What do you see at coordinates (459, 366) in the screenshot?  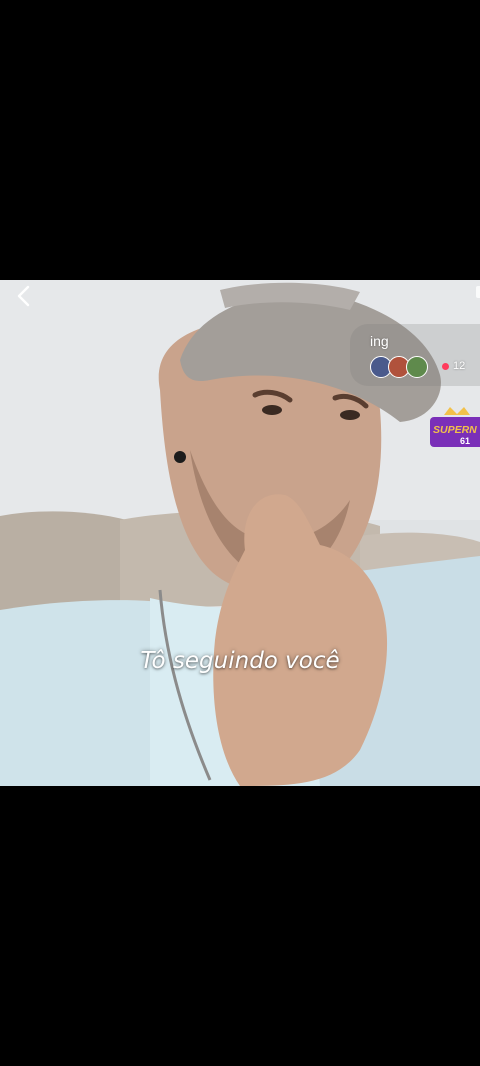 I see `viewer-count-value: 12` at bounding box center [459, 366].